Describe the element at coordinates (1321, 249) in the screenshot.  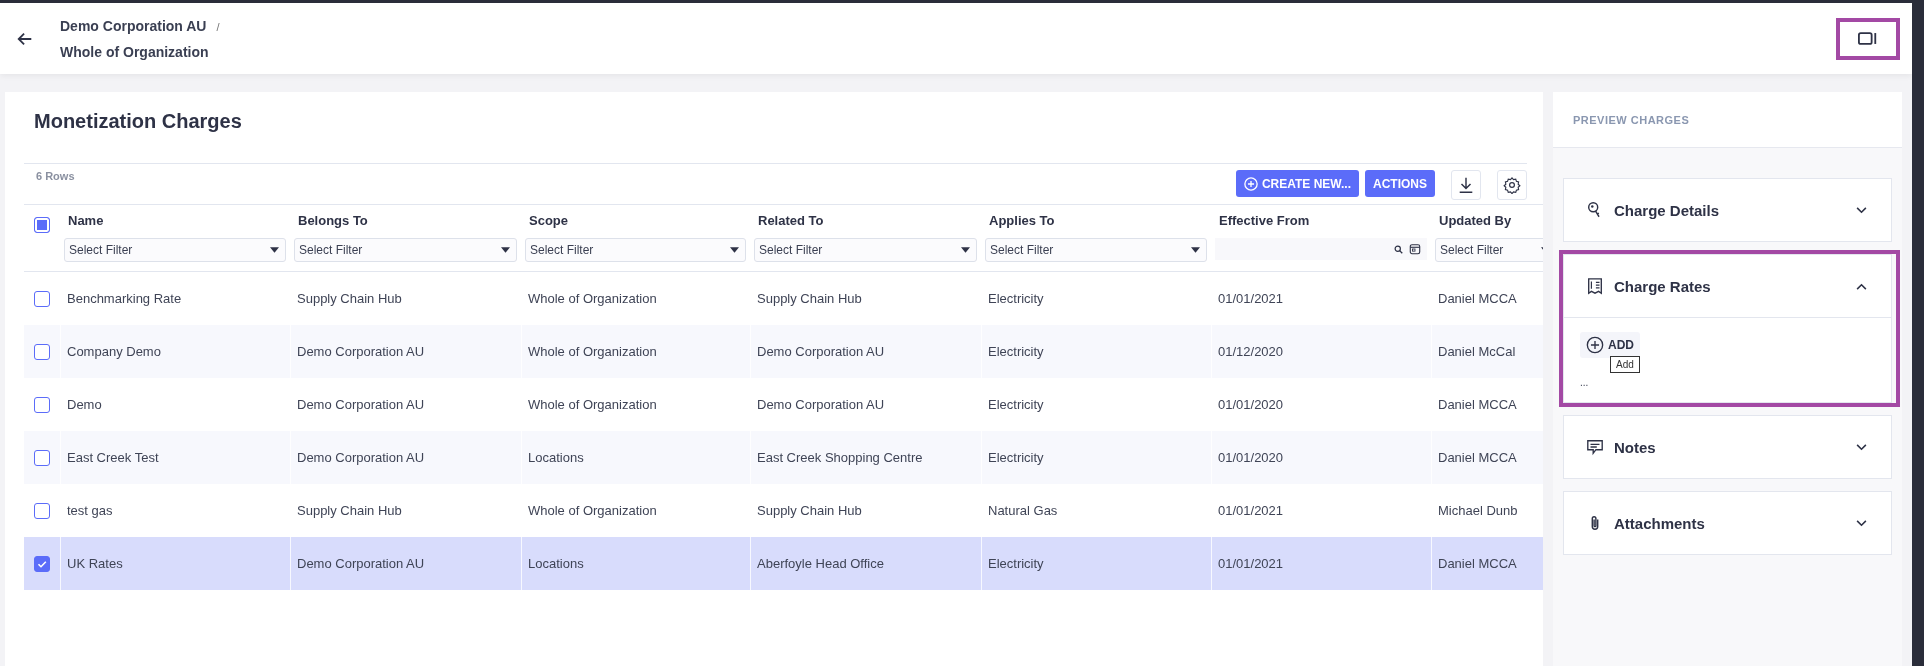
I see `date-filter-field` at that location.